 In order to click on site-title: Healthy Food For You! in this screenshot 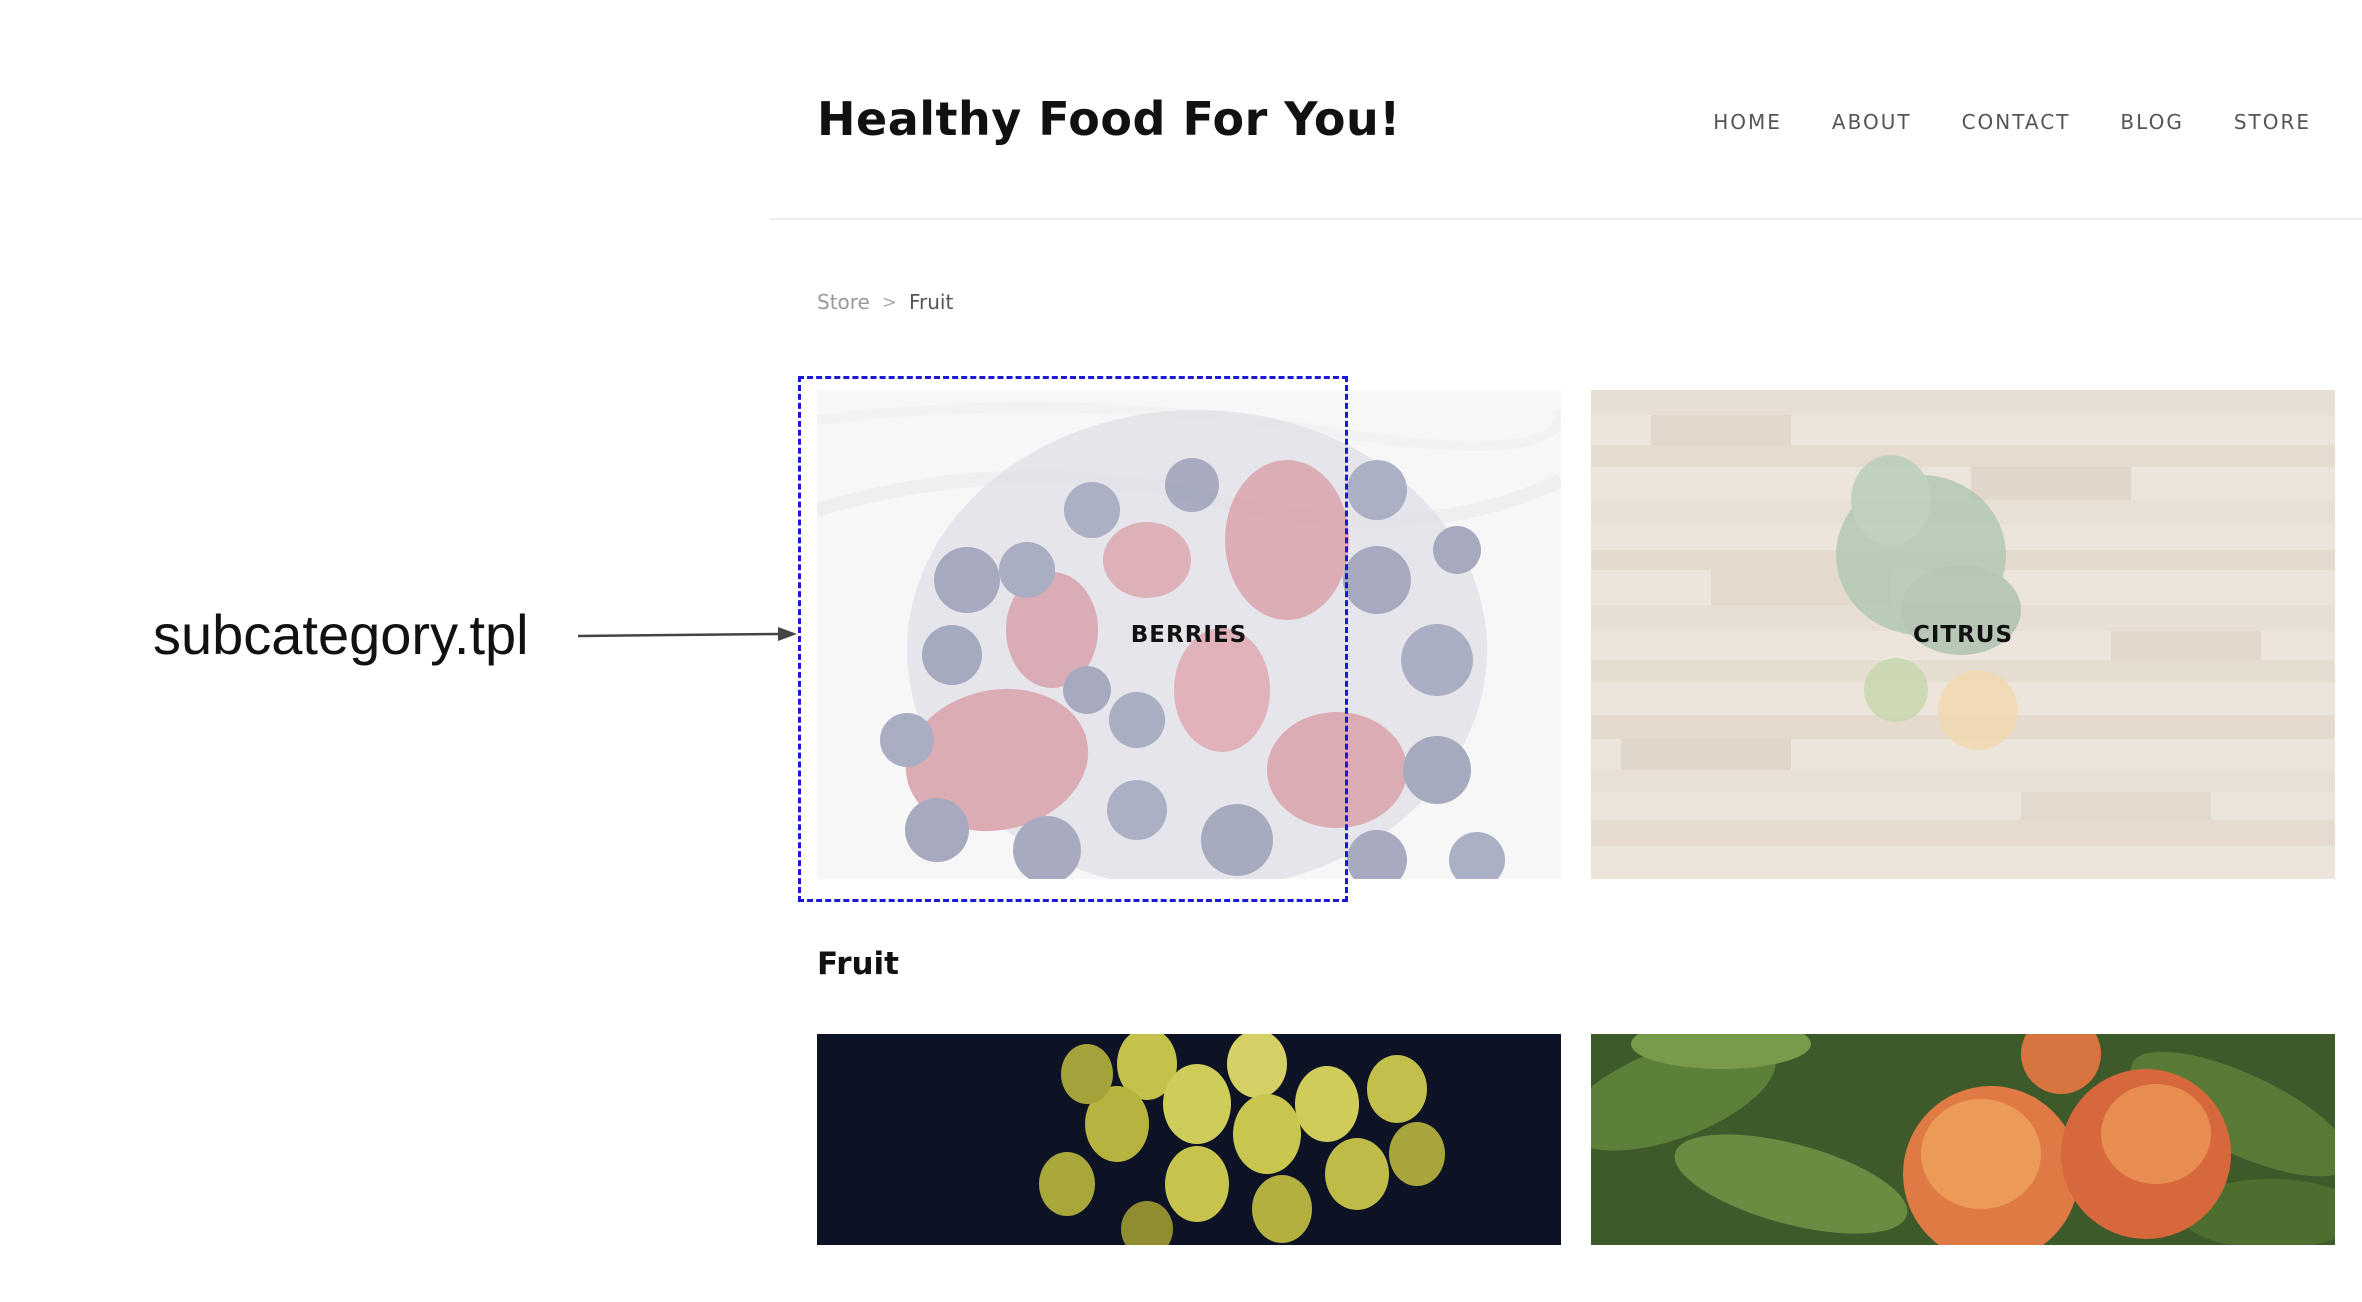, I will do `click(1109, 119)`.